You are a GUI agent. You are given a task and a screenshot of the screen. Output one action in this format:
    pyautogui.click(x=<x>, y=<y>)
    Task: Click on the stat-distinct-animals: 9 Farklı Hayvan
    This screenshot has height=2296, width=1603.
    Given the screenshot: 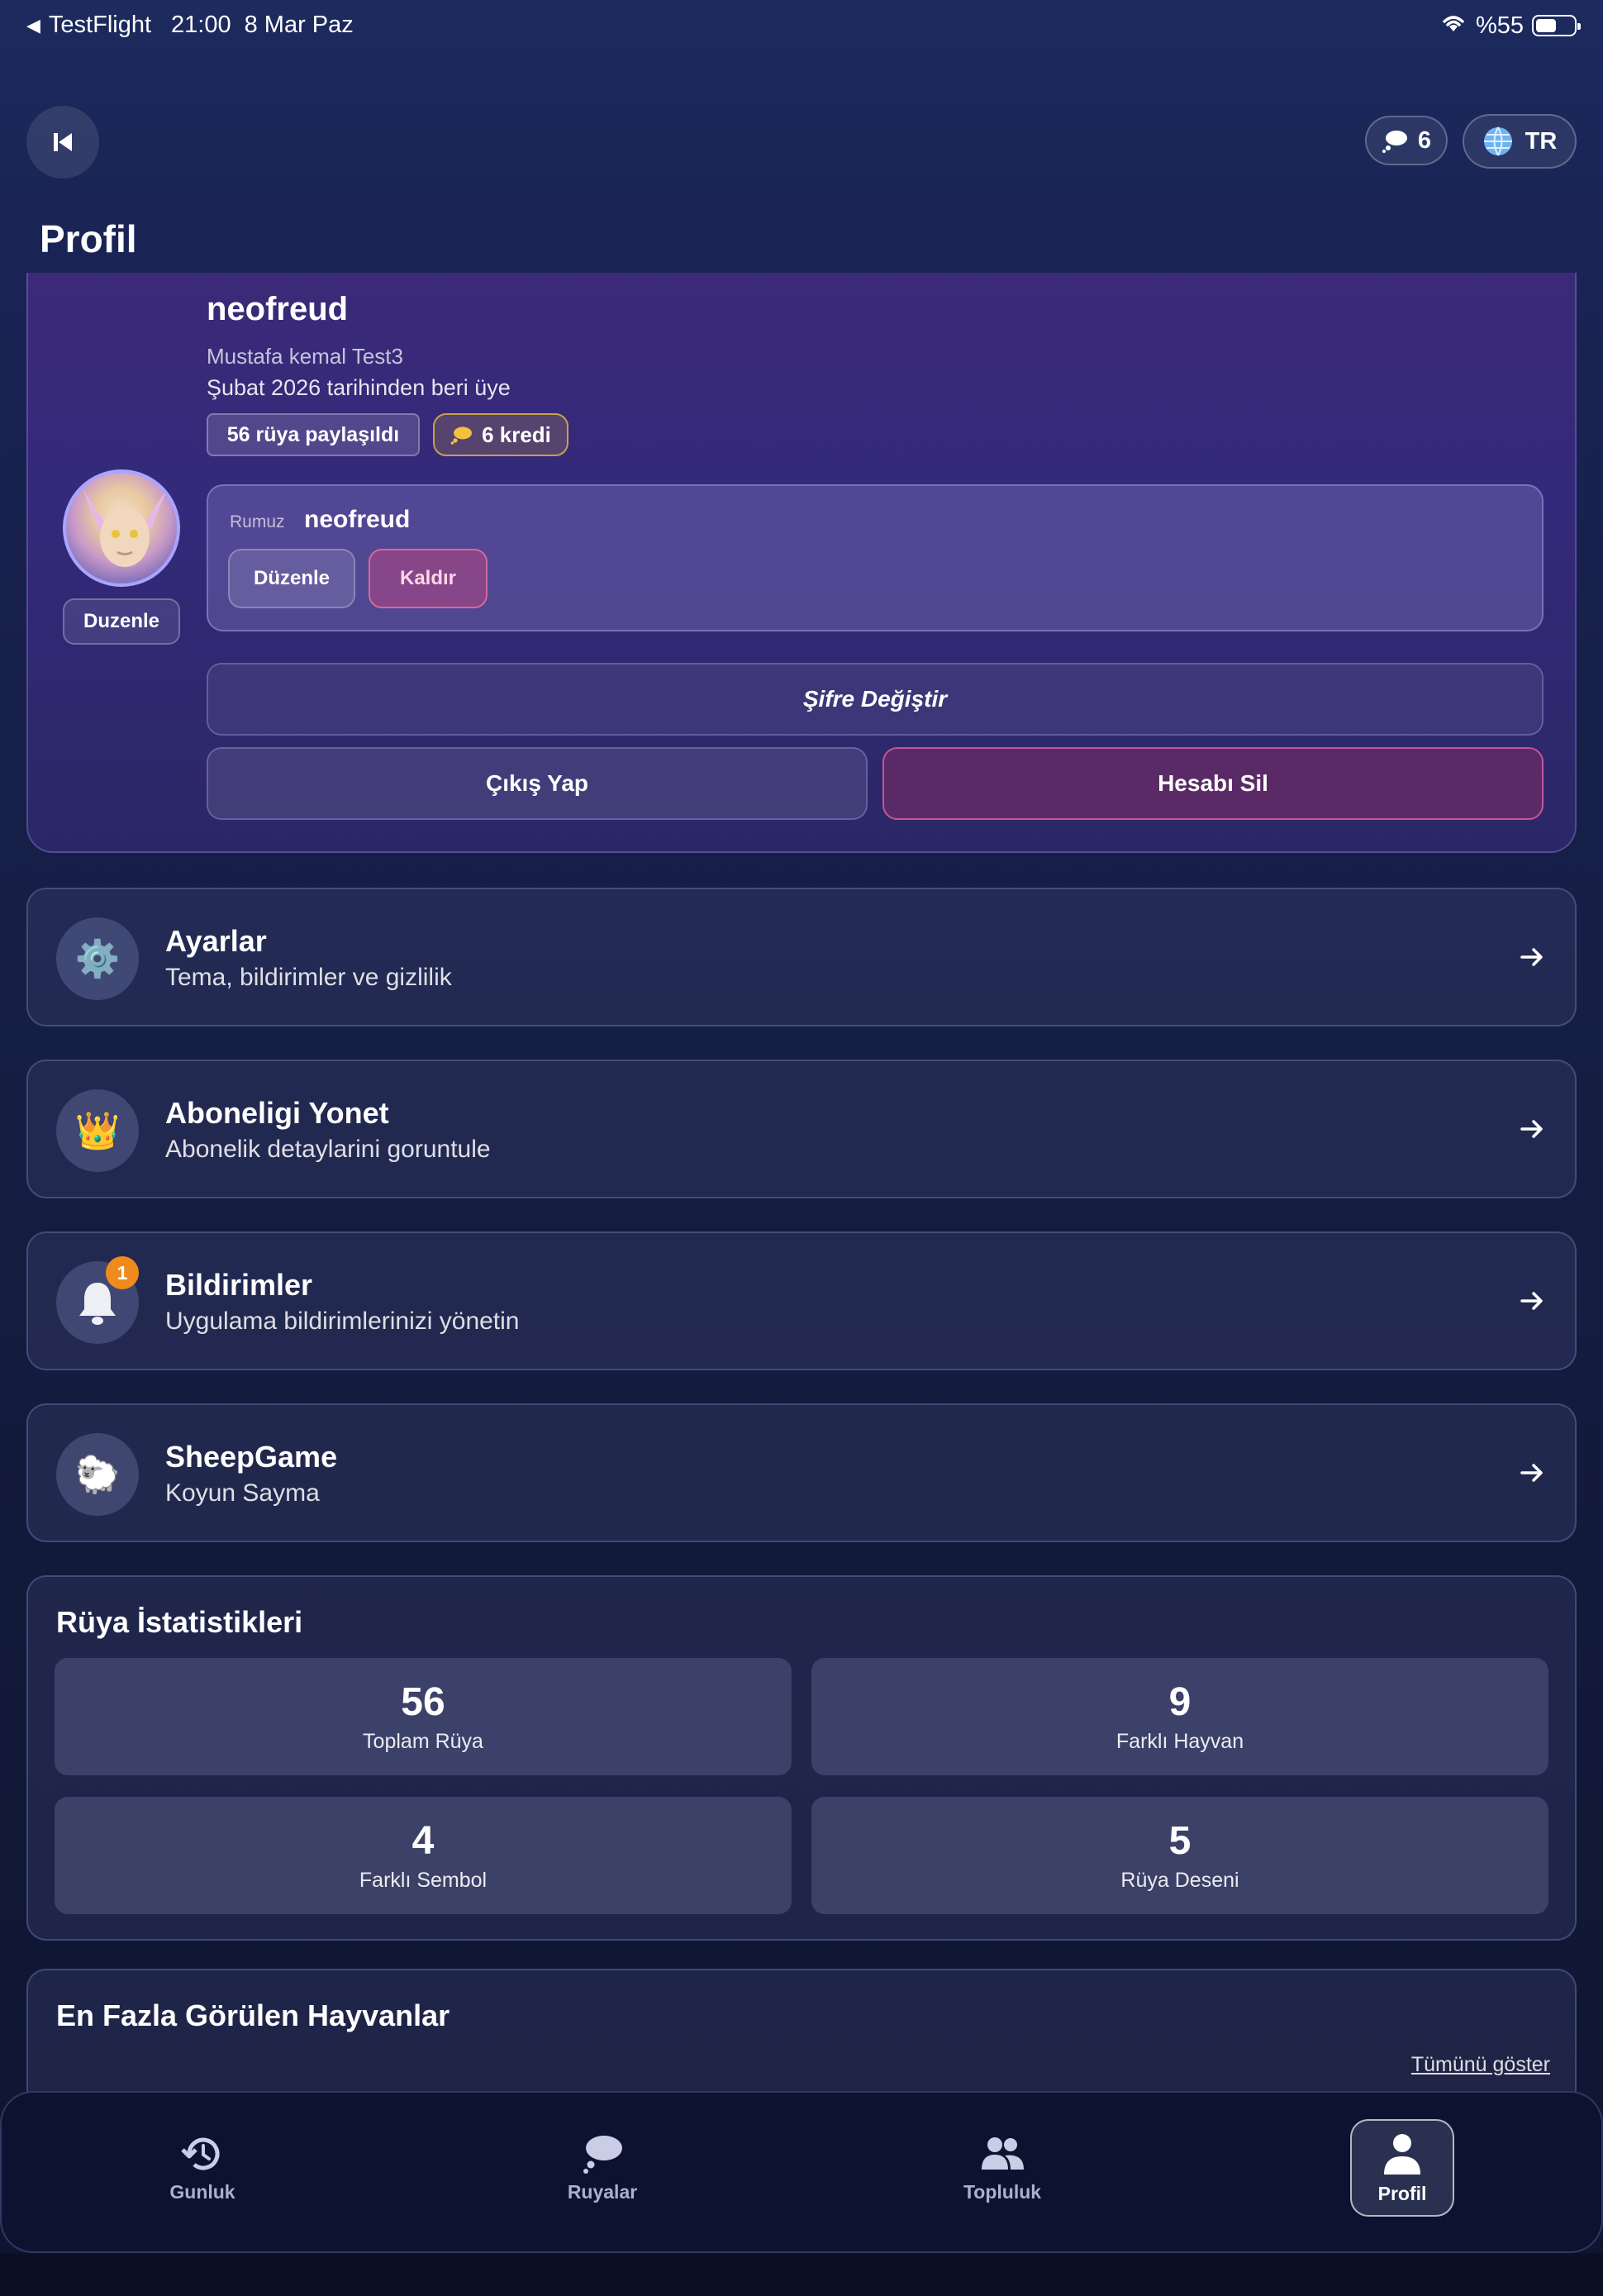 What is the action you would take?
    pyautogui.click(x=1179, y=1716)
    